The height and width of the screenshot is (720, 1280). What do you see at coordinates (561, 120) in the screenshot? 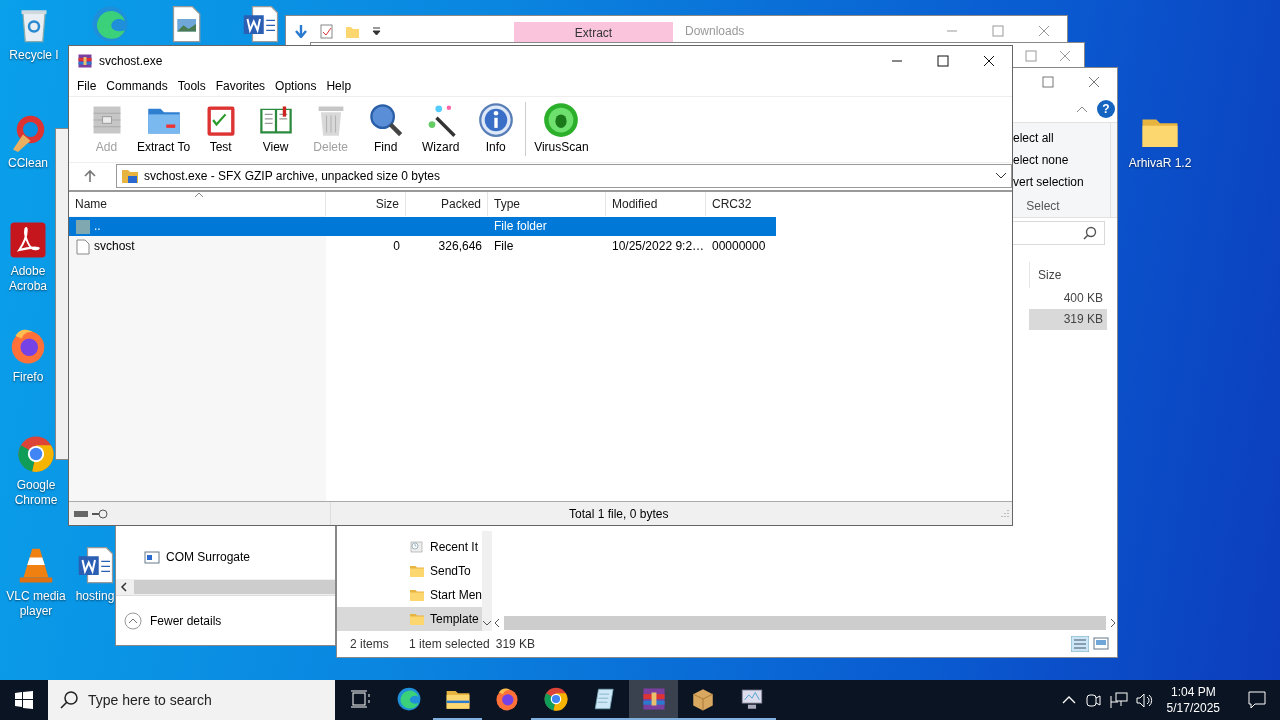
I see `bug-icon` at bounding box center [561, 120].